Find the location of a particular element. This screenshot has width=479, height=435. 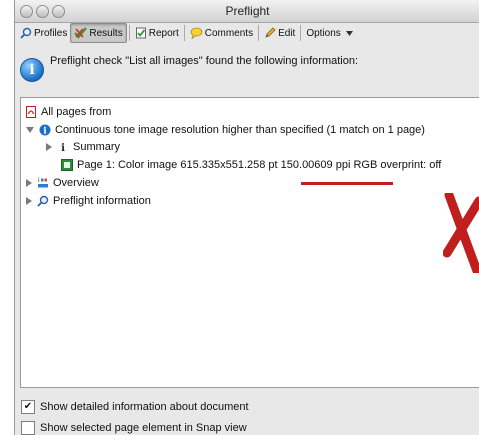

results-icon is located at coordinates (81, 33).